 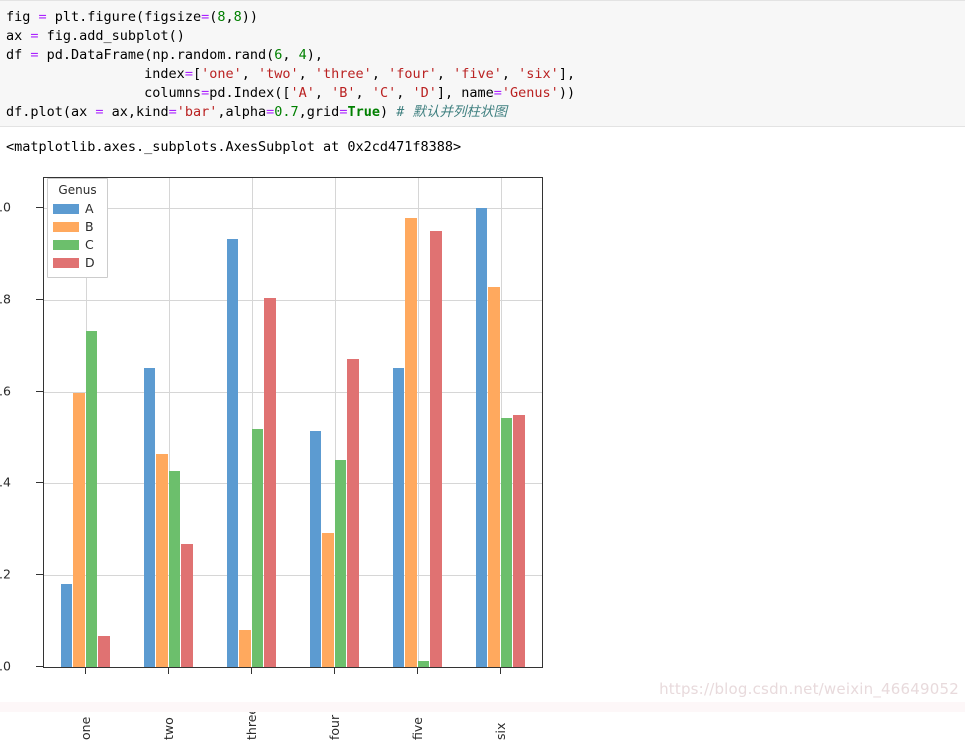 What do you see at coordinates (418, 422) in the screenshot?
I see `gridline-vertical` at bounding box center [418, 422].